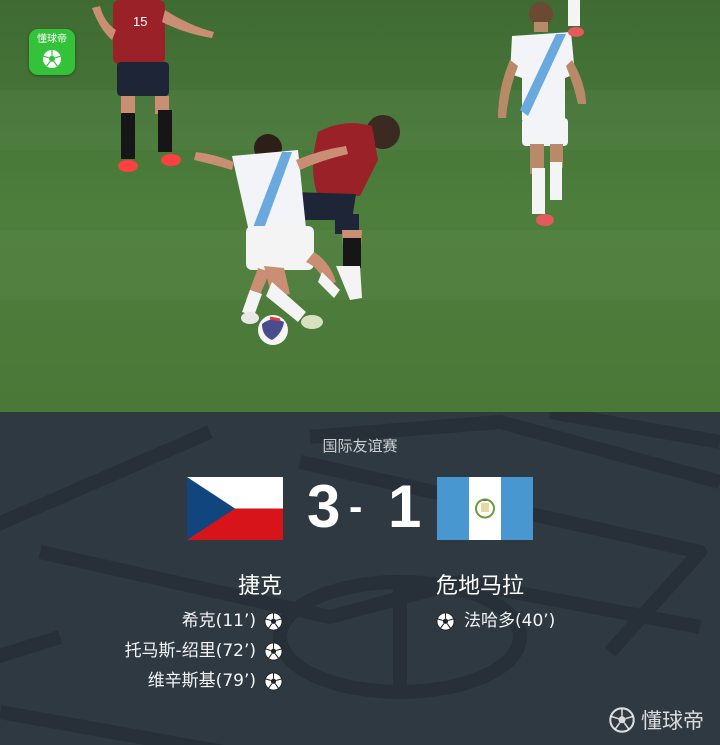 This screenshot has height=745, width=720. I want to click on home-scorers-list: 希克(11’) 托马斯-绍里(72’) 维辛斯基(79’), so click(204, 651).